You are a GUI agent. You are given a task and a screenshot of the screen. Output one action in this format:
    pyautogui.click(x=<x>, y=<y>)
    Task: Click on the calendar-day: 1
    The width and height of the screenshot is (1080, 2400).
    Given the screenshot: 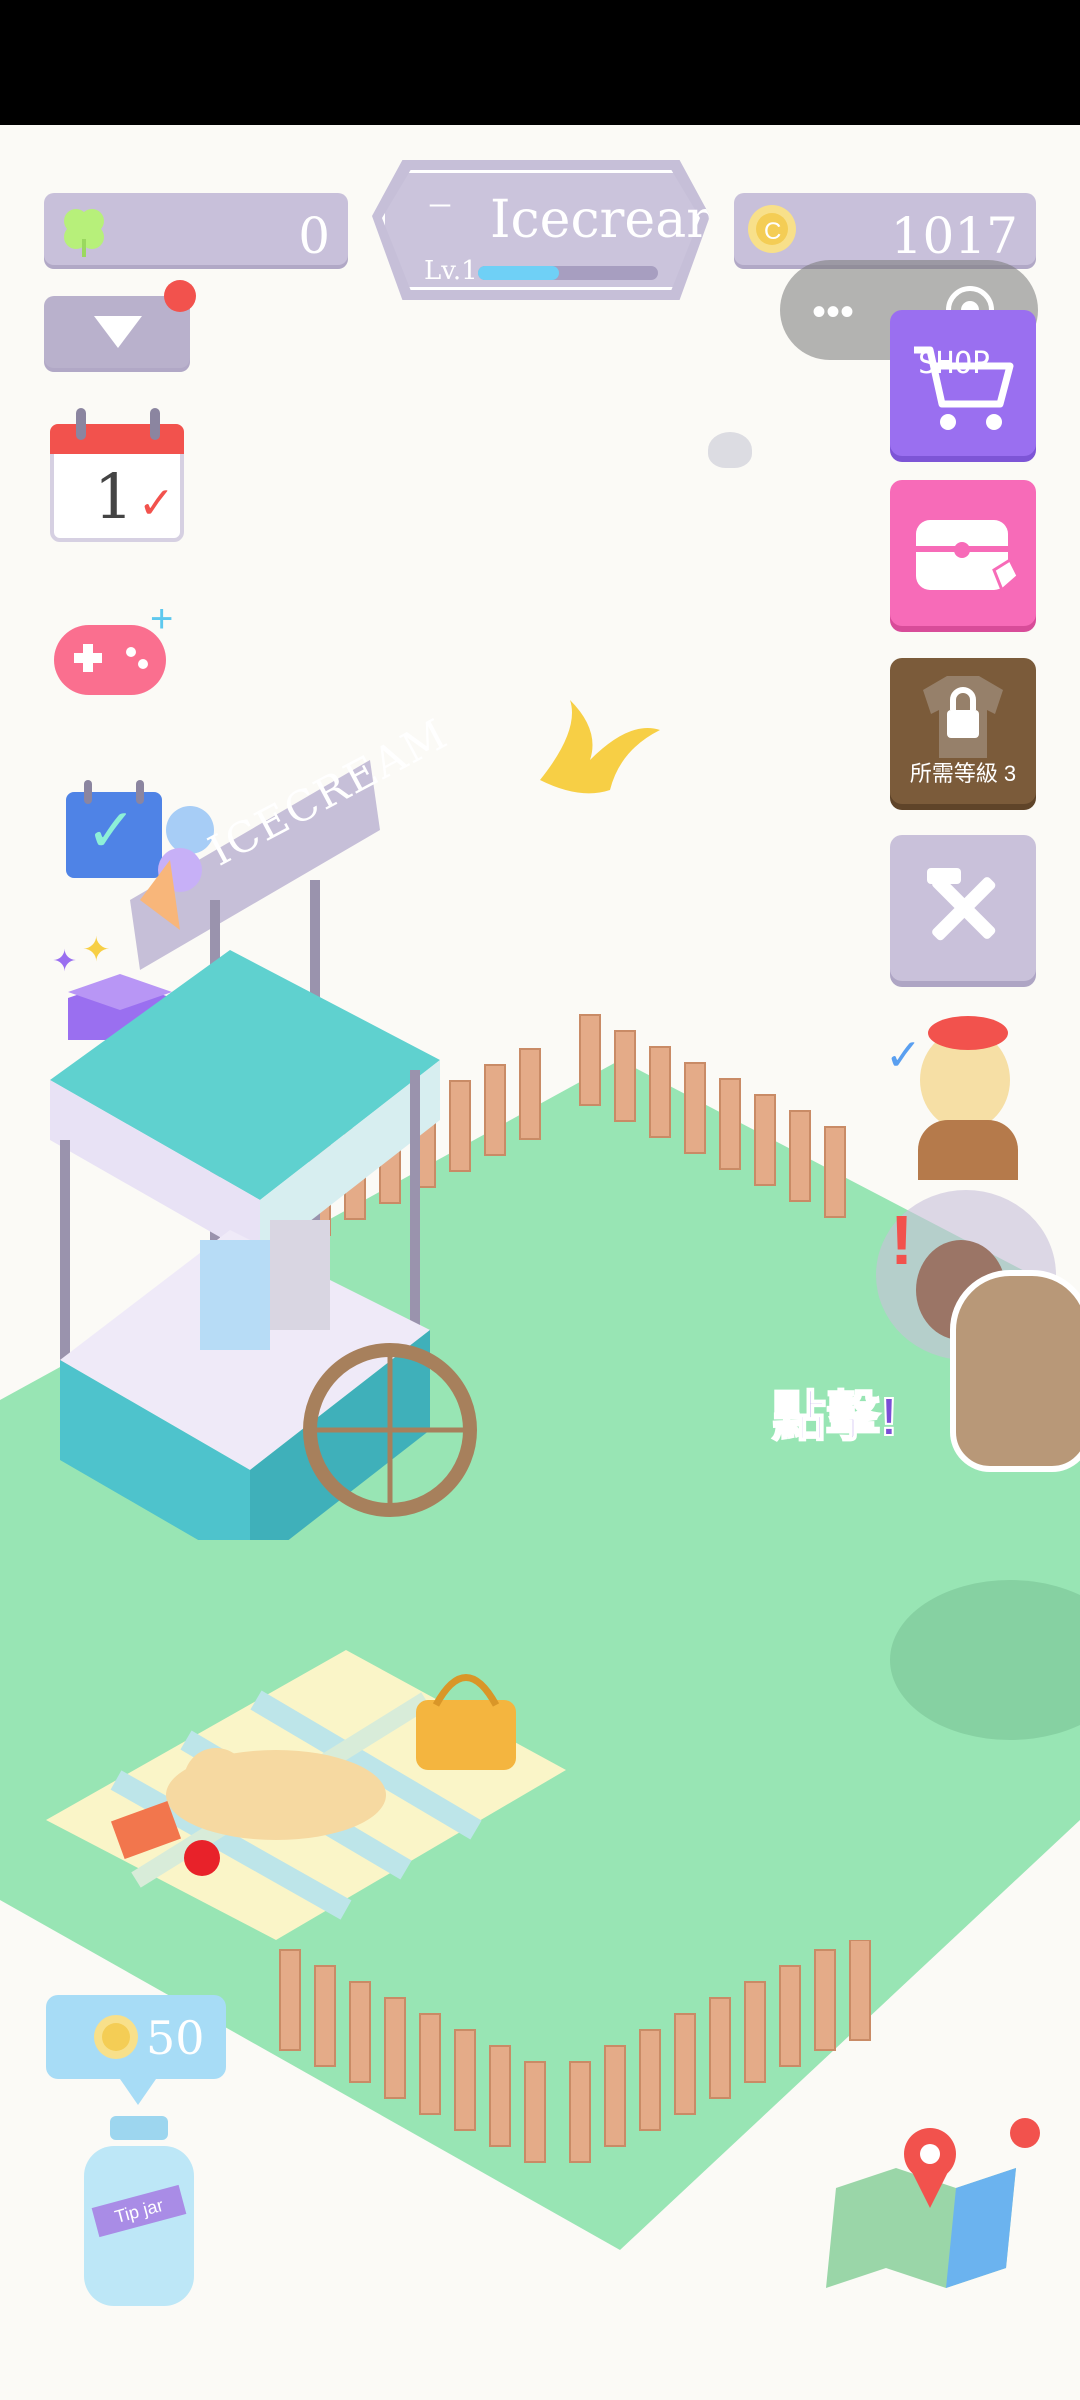 What is the action you would take?
    pyautogui.click(x=114, y=496)
    